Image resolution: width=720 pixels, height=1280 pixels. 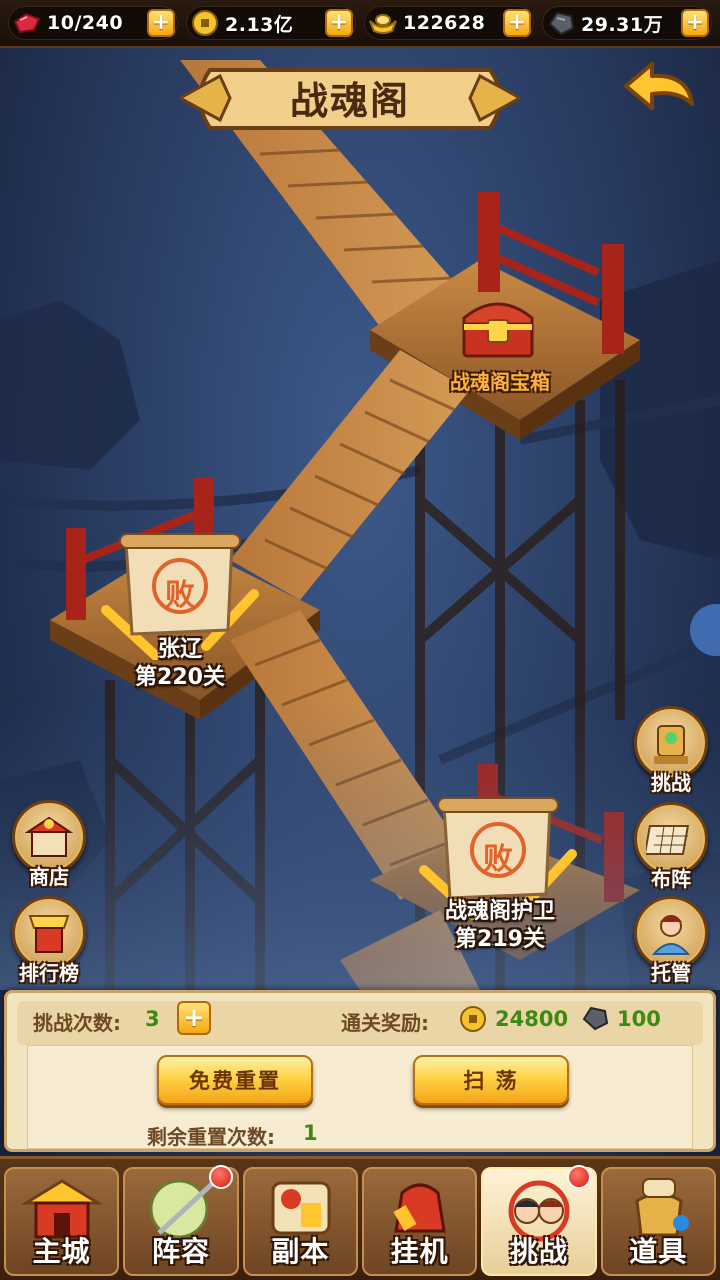 I want to click on nav-challenge: 挑战, so click(x=539, y=1220).